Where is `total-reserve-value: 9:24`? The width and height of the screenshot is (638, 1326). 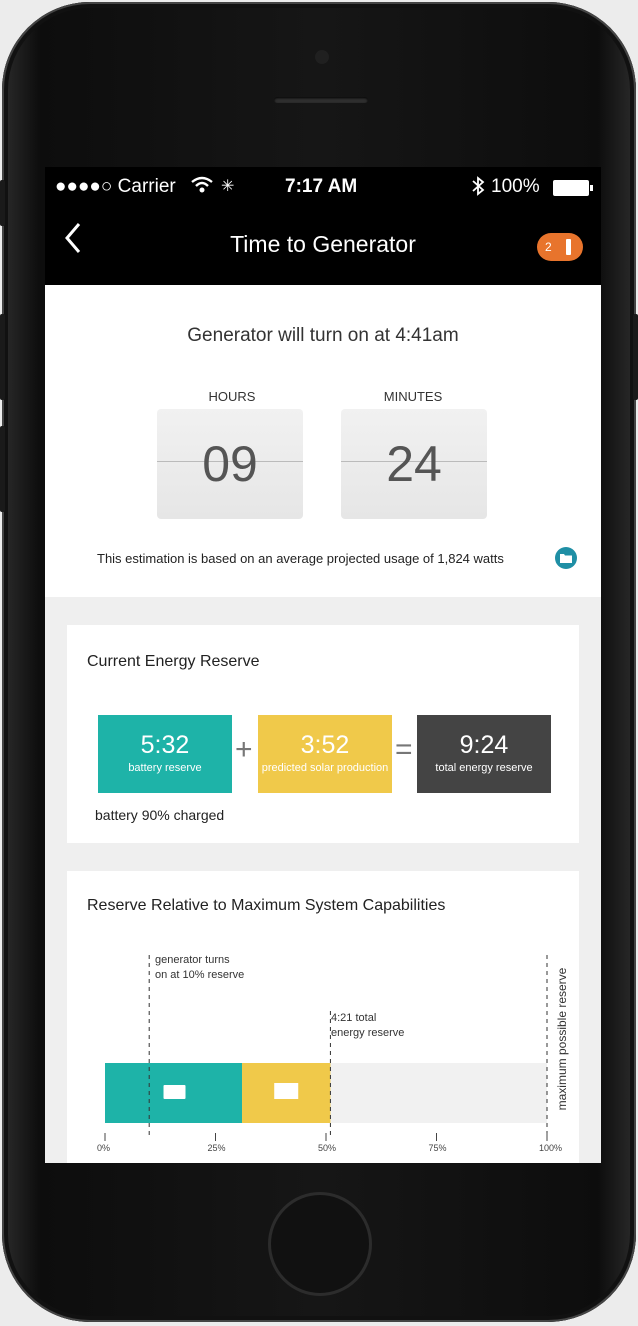
total-reserve-value: 9:24 is located at coordinates (484, 745).